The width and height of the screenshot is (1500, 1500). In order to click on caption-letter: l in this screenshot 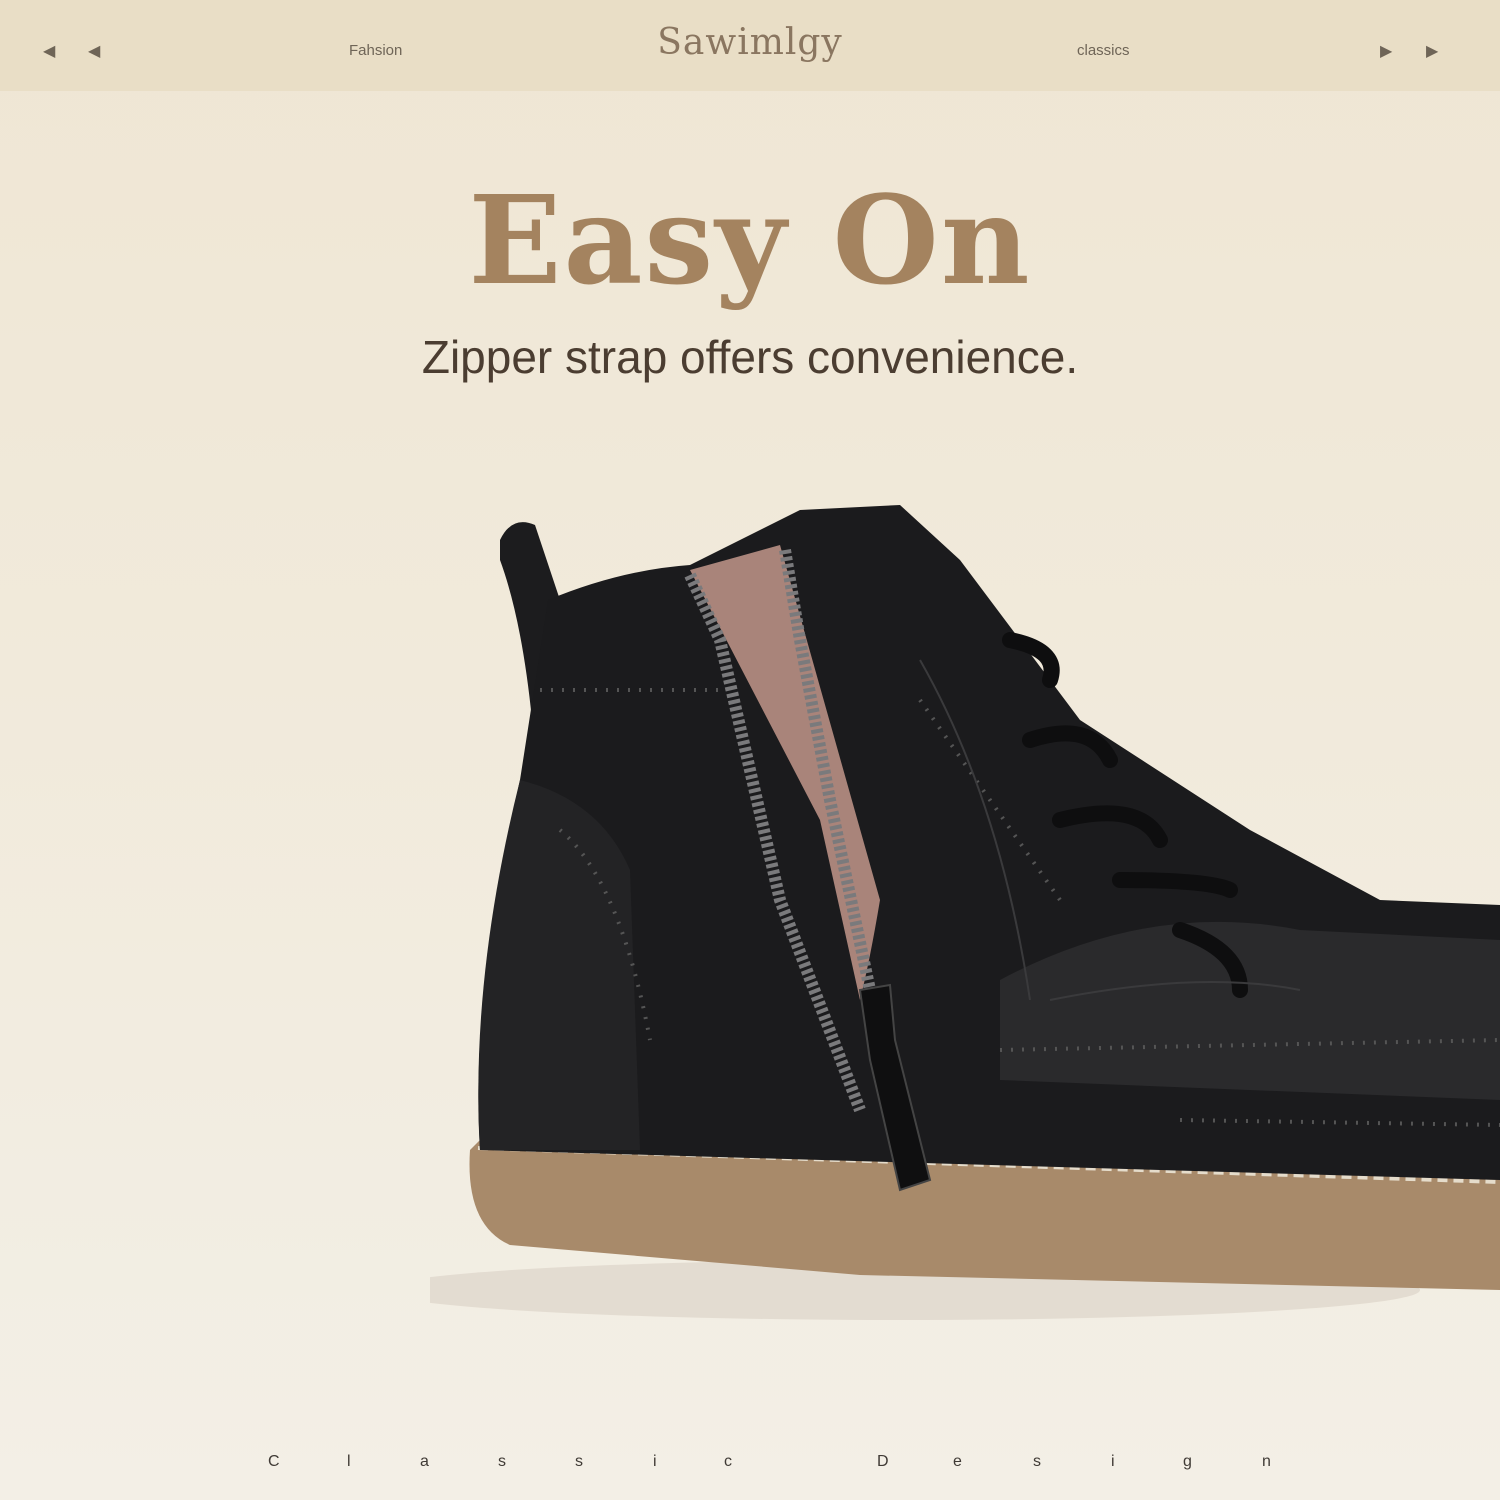, I will do `click(349, 1461)`.